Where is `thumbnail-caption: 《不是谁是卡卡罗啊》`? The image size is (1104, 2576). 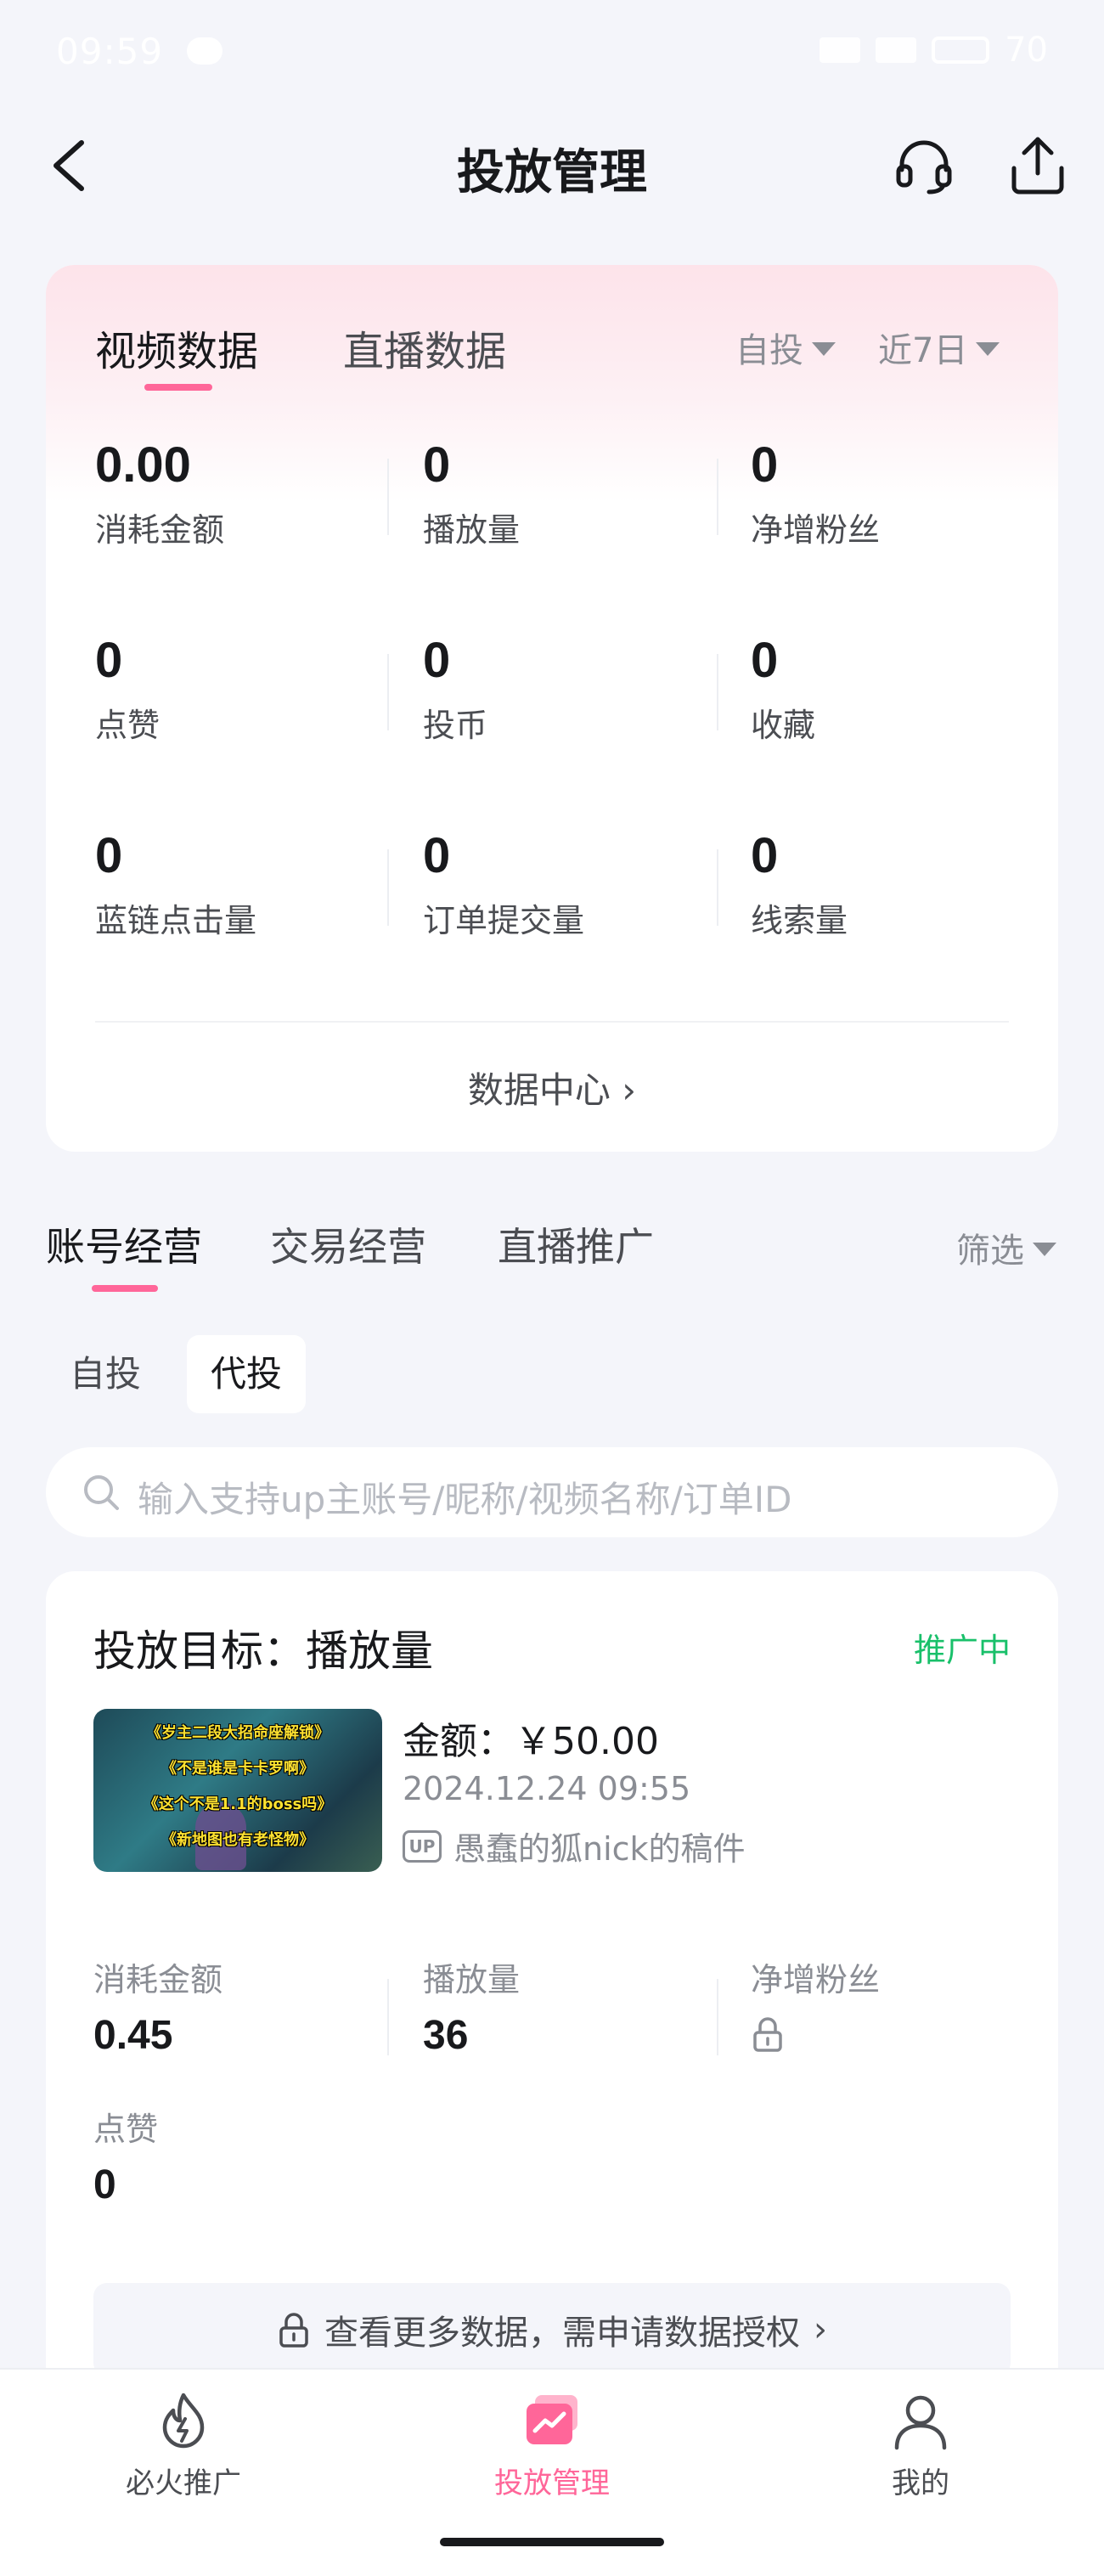
thumbnail-caption: 《不是谁是卡卡罗啊》 is located at coordinates (237, 1769).